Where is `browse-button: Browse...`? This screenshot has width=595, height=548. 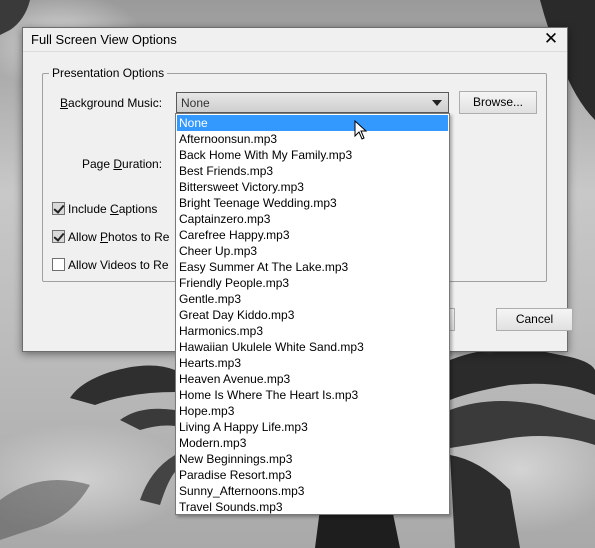 browse-button: Browse... is located at coordinates (498, 102).